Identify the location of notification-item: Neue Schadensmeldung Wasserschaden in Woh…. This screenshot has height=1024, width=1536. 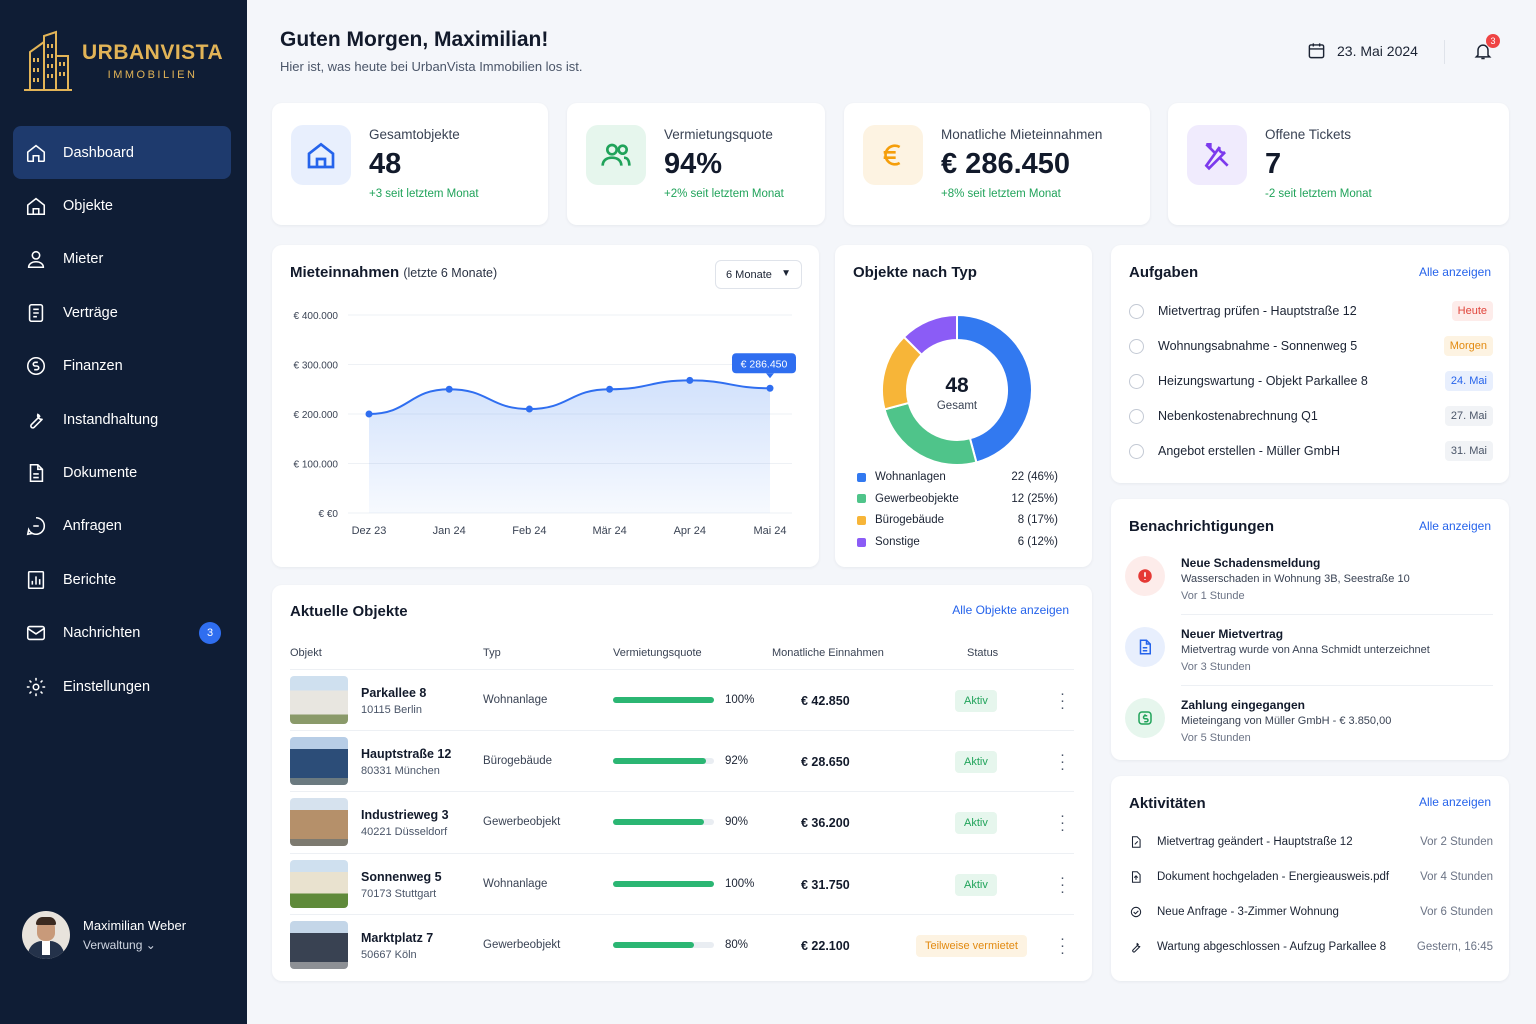
(1309, 581).